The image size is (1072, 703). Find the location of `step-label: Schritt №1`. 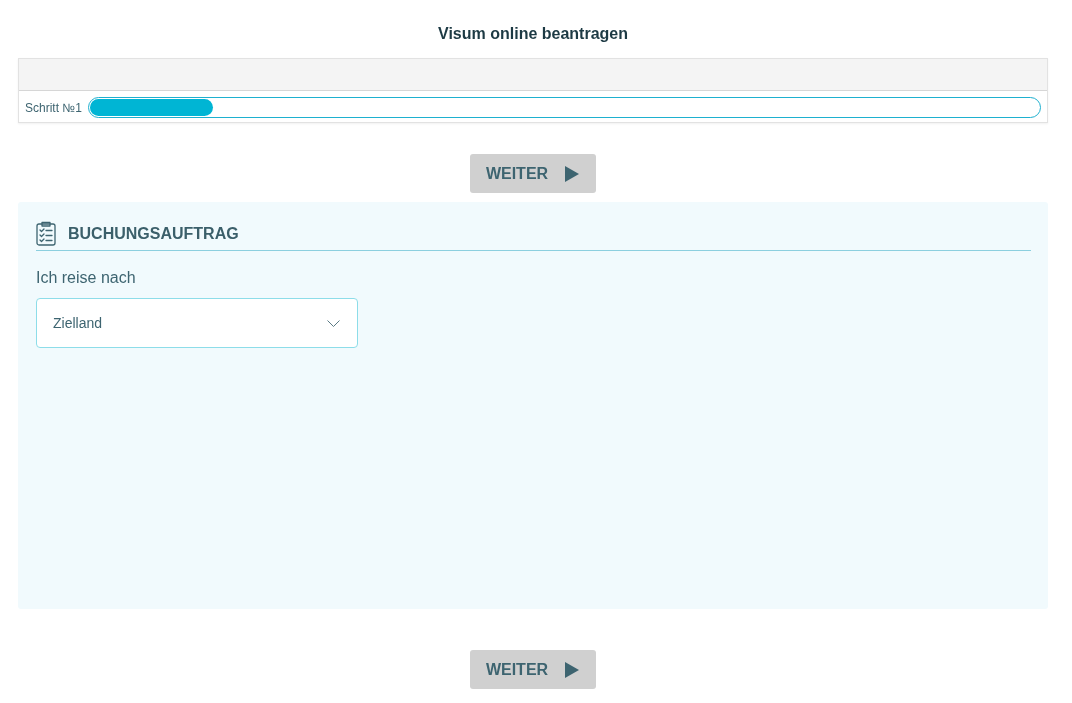

step-label: Schritt №1 is located at coordinates (53, 107).